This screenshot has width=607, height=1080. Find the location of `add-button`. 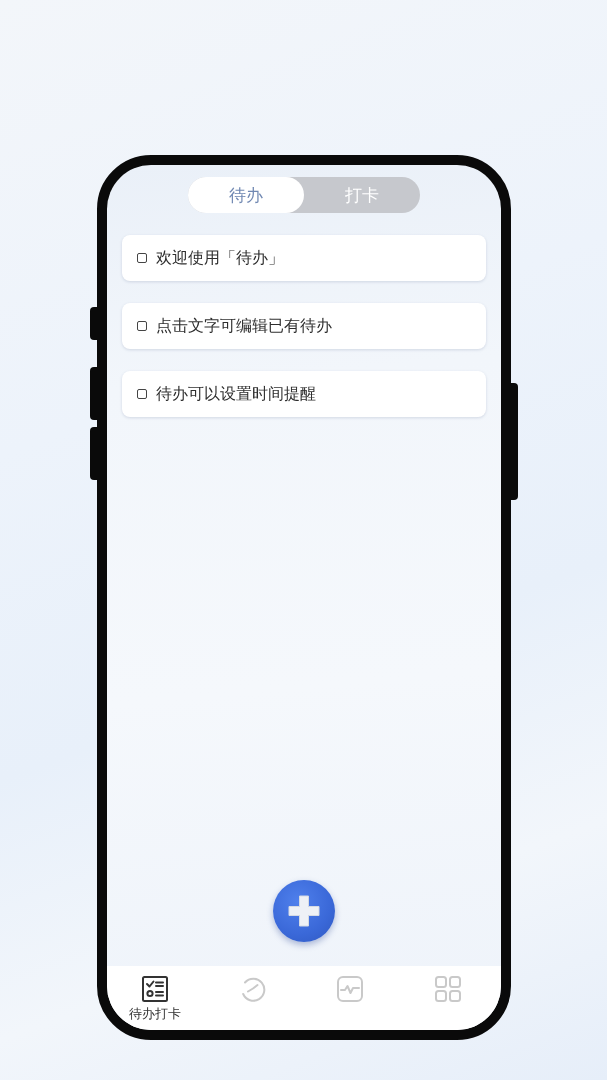

add-button is located at coordinates (303, 911).